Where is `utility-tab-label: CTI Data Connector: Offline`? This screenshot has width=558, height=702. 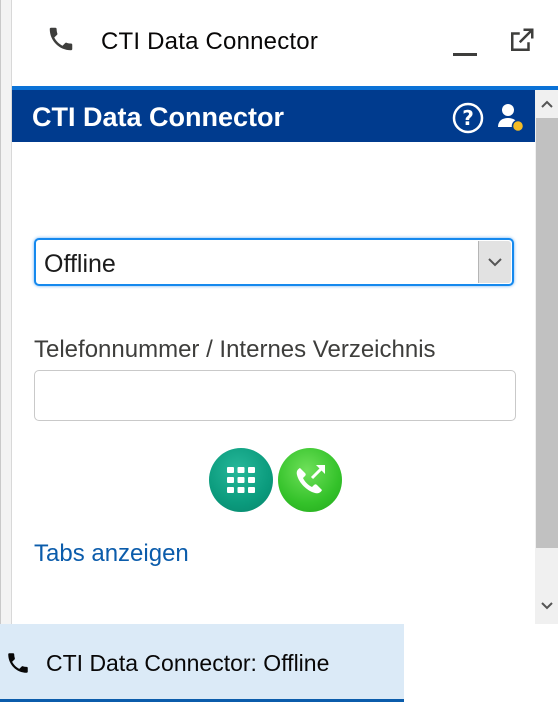
utility-tab-label: CTI Data Connector: Offline is located at coordinates (188, 663).